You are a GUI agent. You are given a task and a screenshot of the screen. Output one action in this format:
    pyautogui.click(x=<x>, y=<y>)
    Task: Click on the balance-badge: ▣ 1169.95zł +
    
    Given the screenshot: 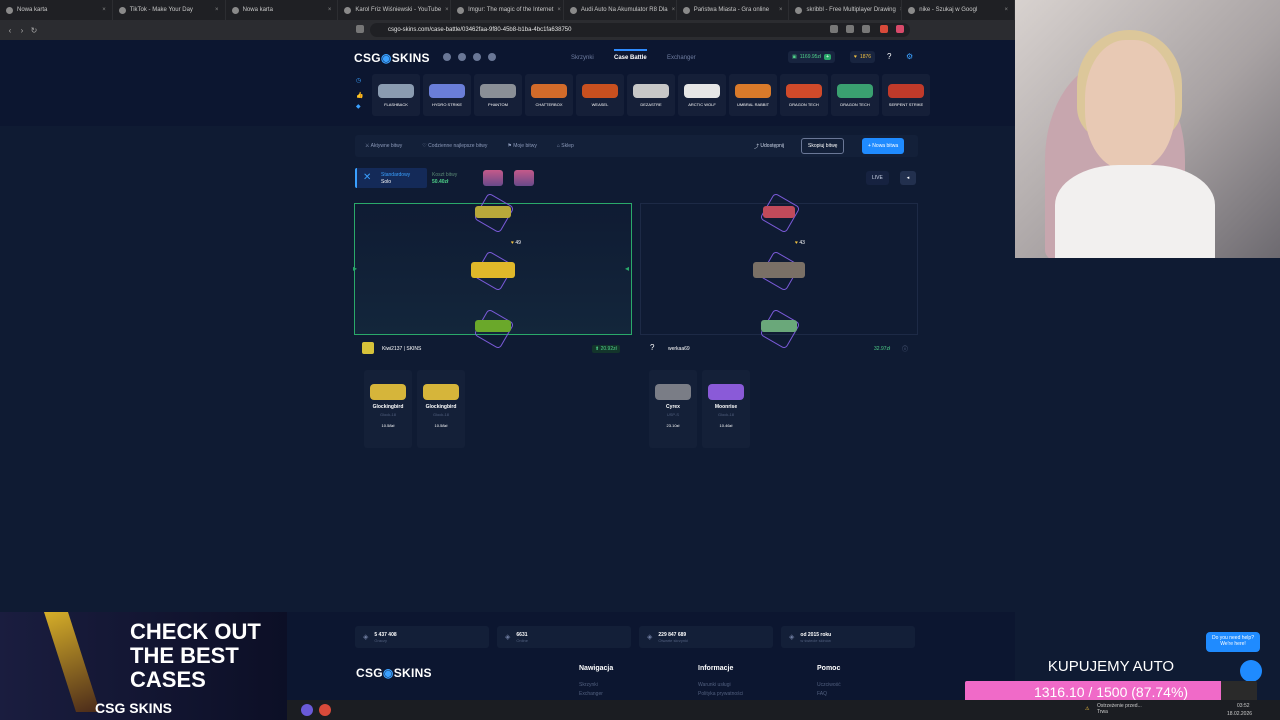 What is the action you would take?
    pyautogui.click(x=811, y=57)
    